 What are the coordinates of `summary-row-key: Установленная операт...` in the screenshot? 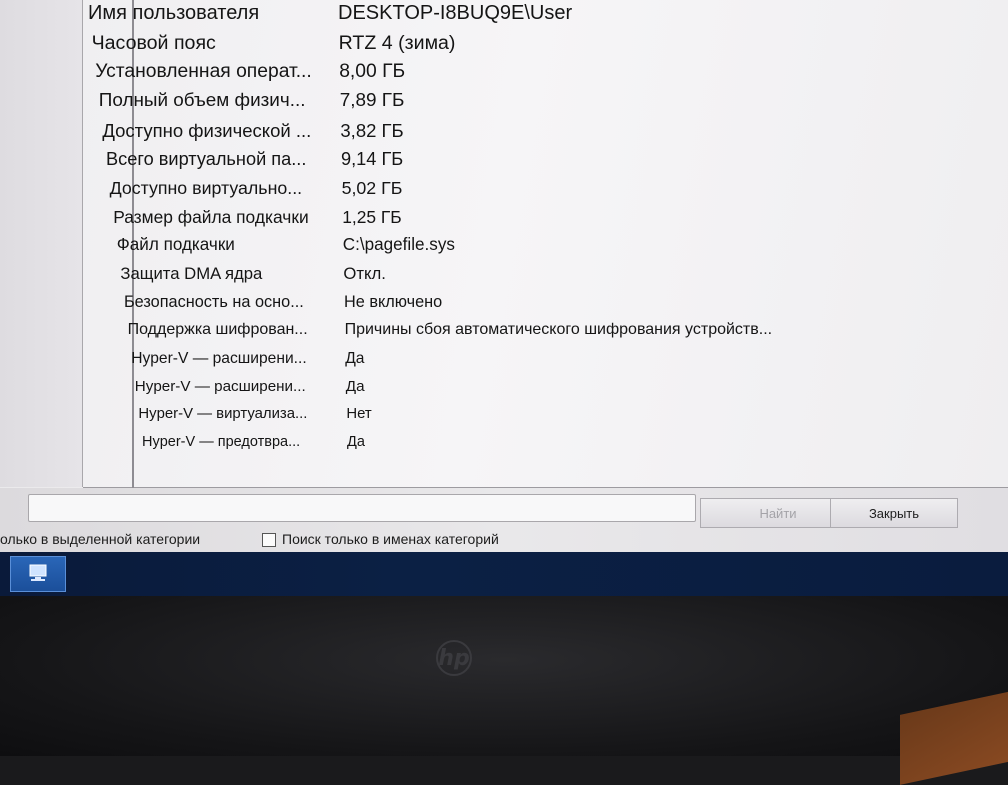 It's located at (203, 71).